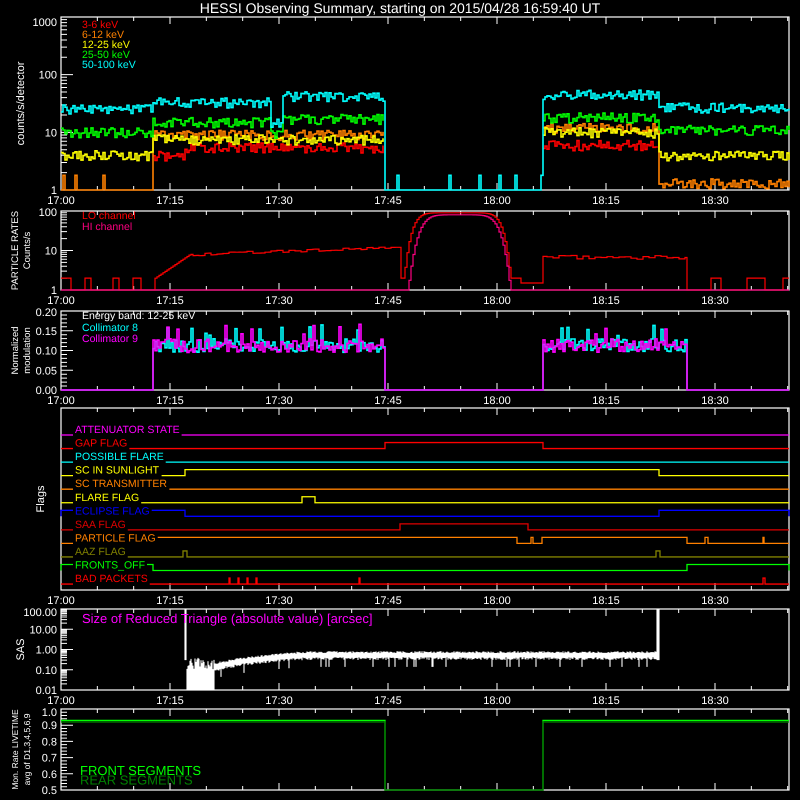  Describe the element at coordinates (100, 552) in the screenshot. I see `flag-label: AAZ FLAG` at that location.